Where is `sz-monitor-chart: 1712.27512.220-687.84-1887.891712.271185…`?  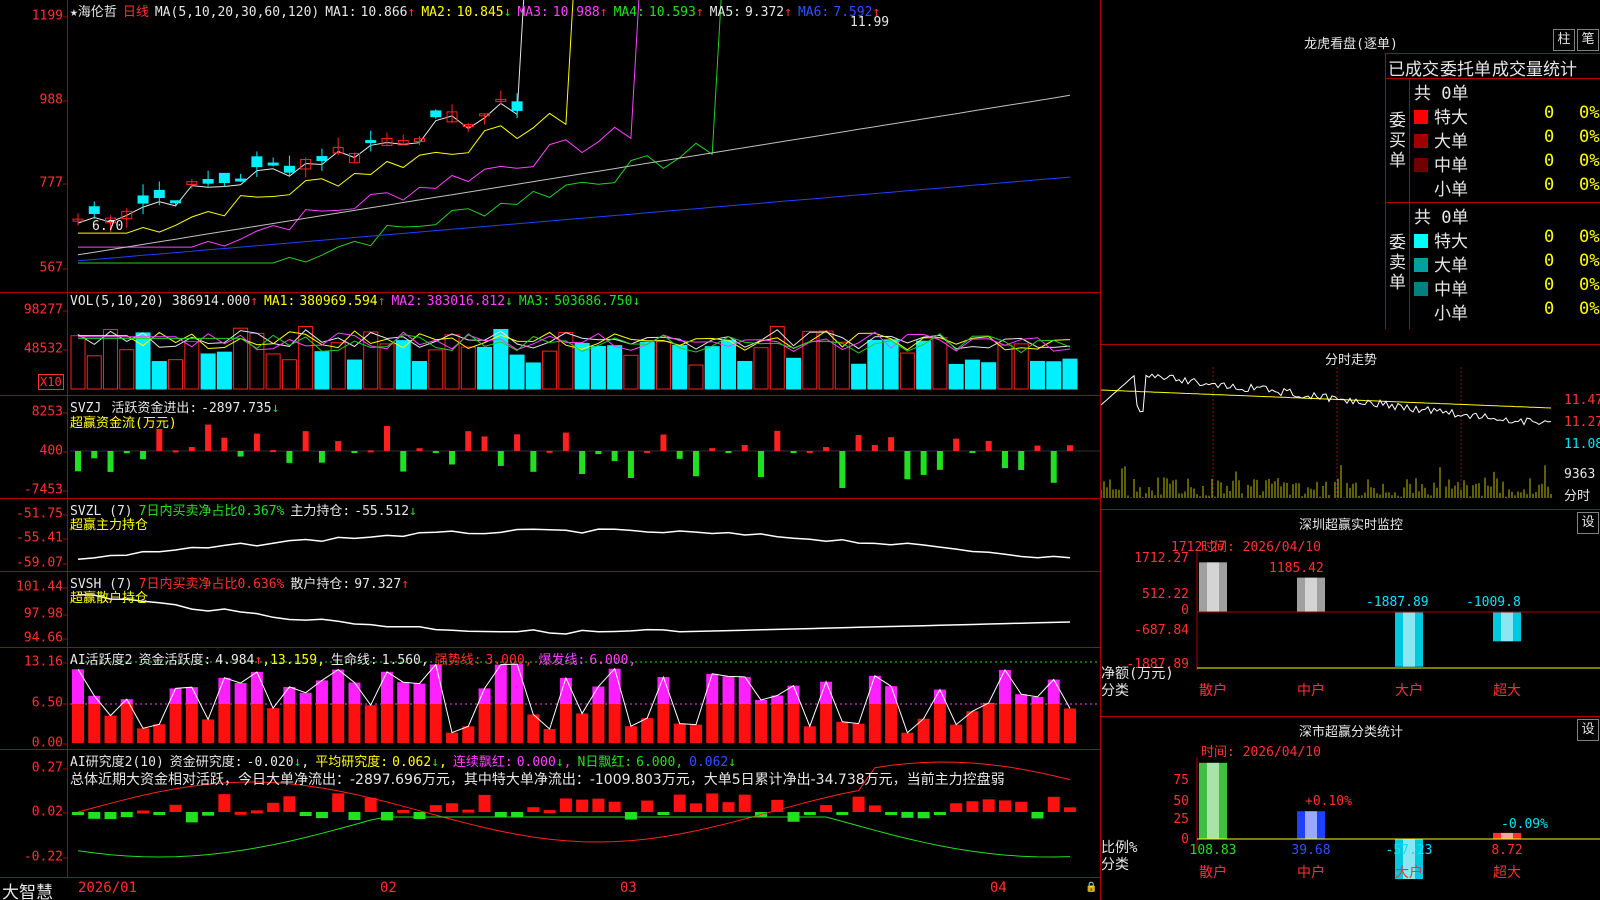 sz-monitor-chart: 1712.27512.220-687.84-1887.891712.271185… is located at coordinates (1350, 613).